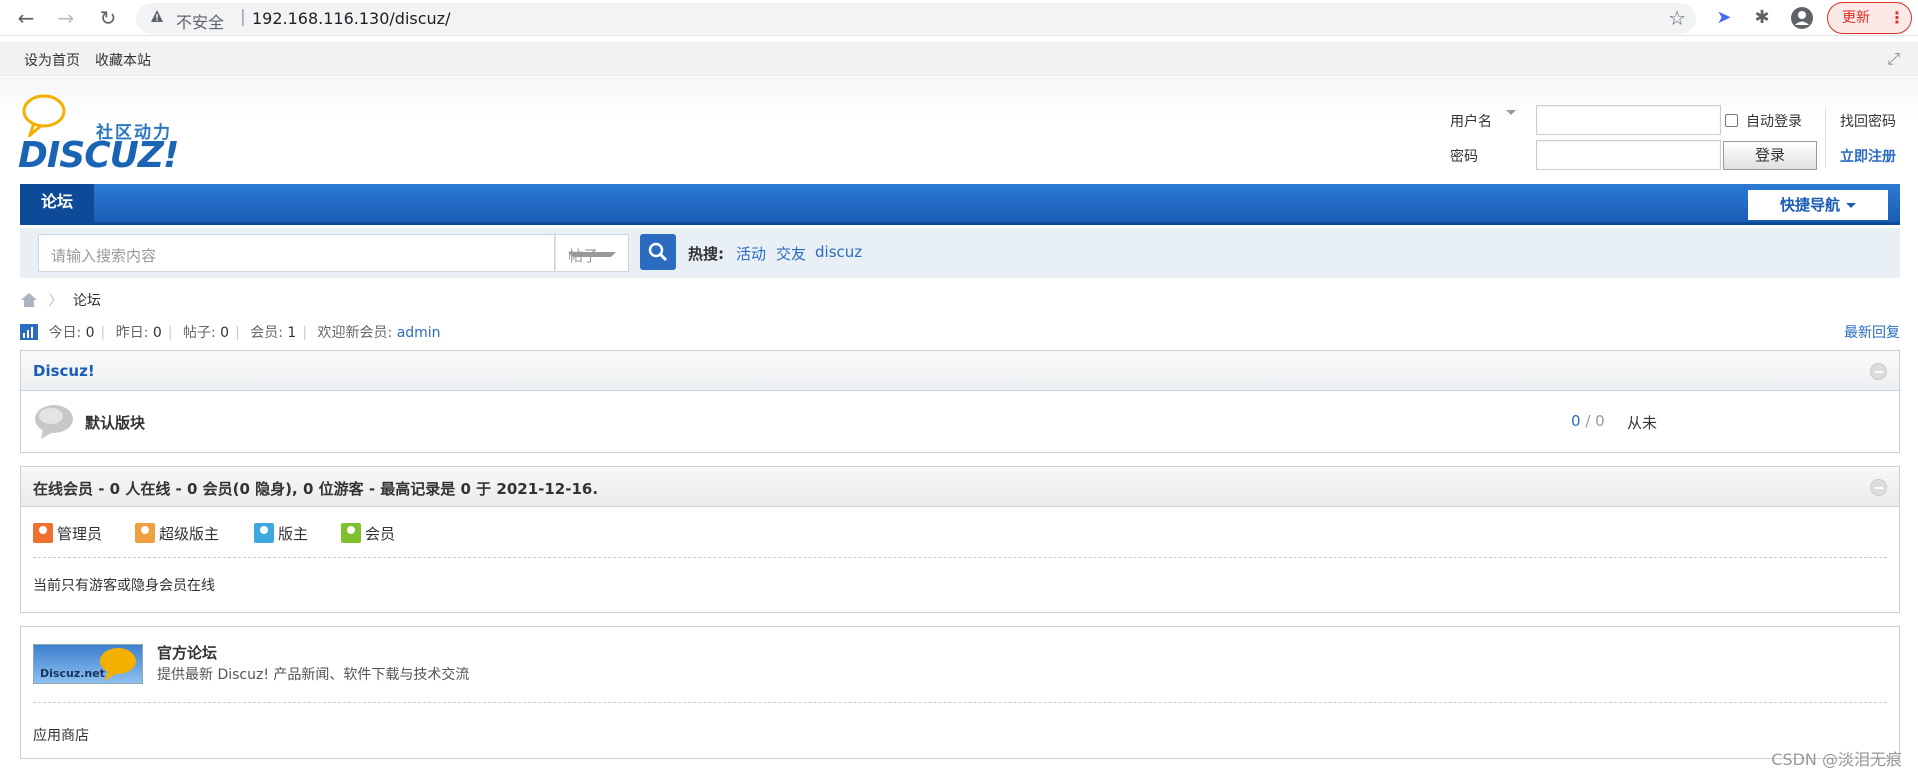  Describe the element at coordinates (225, 333) in the screenshot. I see `posts-count: 0` at that location.